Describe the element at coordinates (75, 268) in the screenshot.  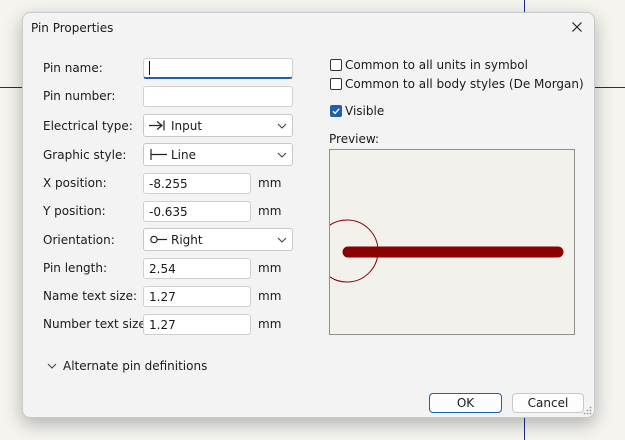
I see `pin-length-label: Pin length:` at that location.